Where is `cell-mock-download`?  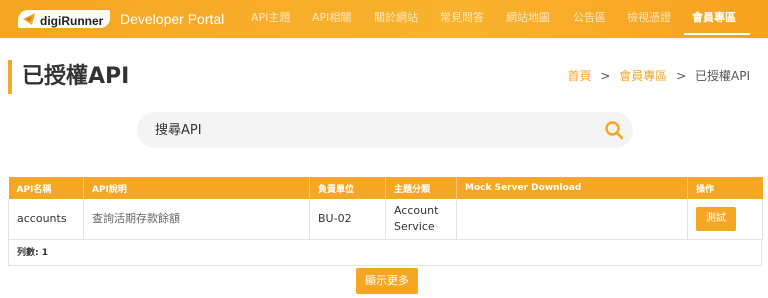
cell-mock-download is located at coordinates (572, 219).